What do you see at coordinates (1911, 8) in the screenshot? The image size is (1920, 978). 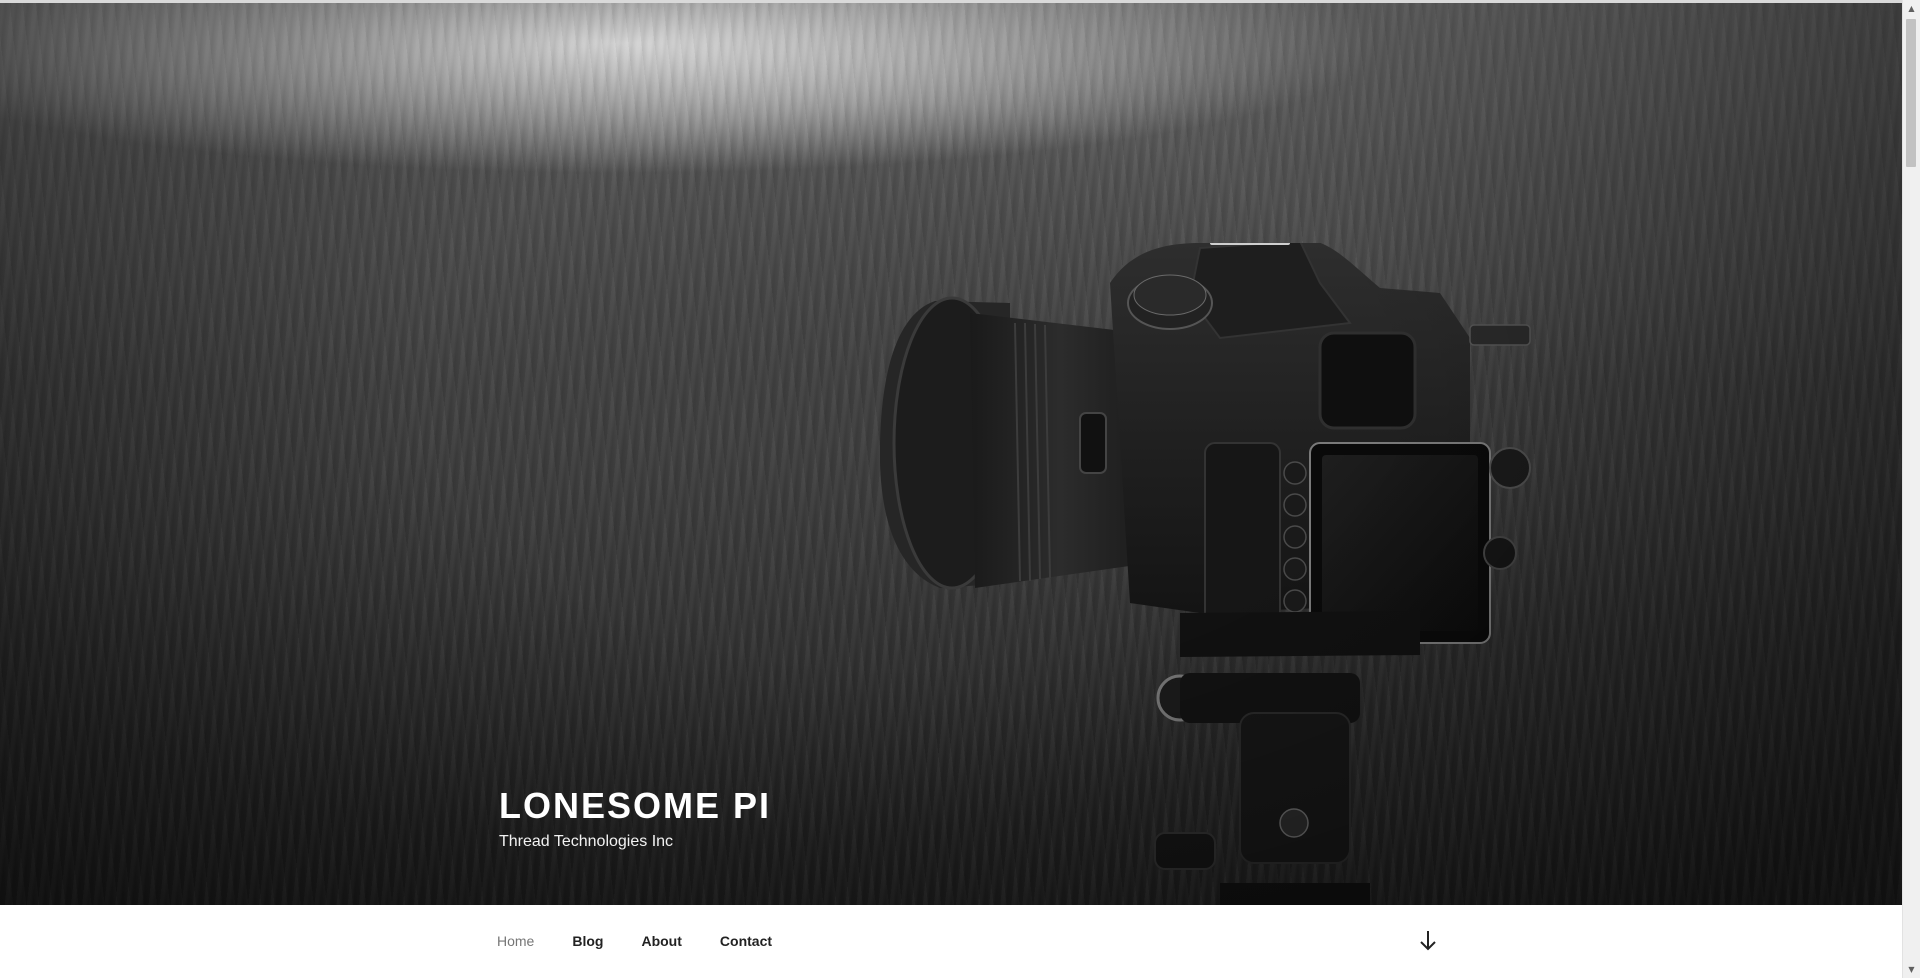 I see `triangle-up-icon: ▲` at bounding box center [1911, 8].